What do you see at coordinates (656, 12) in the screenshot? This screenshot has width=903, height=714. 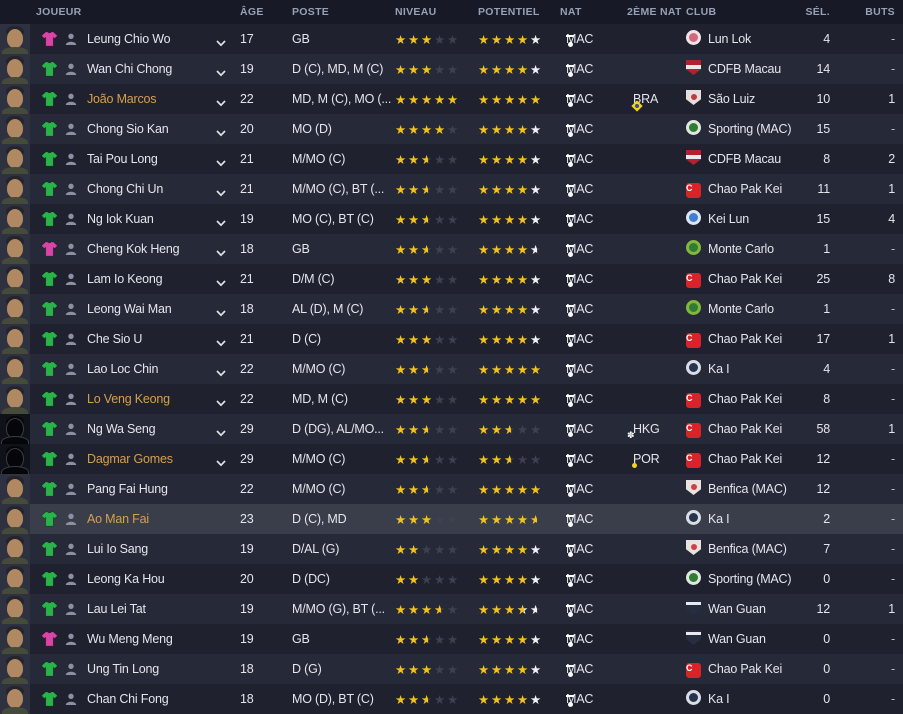 I see `column-header-2eme-nat: 2ÈME NAT` at bounding box center [656, 12].